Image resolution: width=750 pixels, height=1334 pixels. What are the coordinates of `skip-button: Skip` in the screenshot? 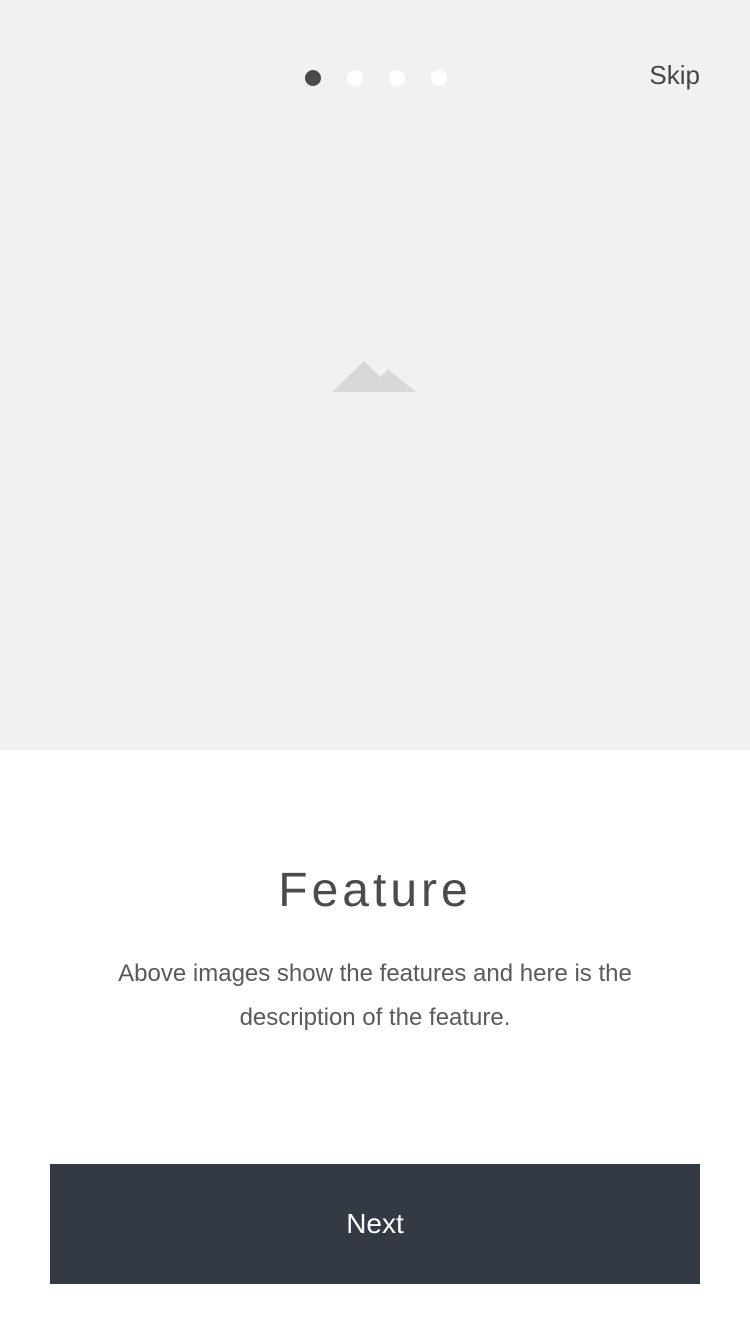 It's located at (674, 75).